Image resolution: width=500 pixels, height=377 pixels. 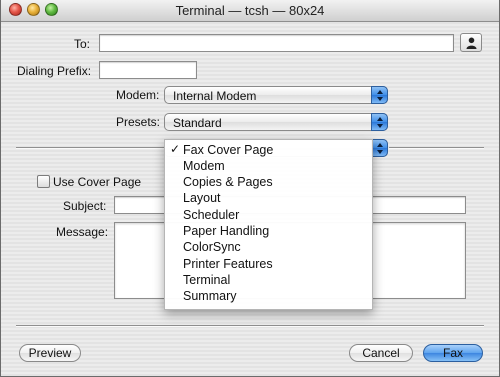 I want to click on menu-item-modem: Modem, so click(x=268, y=166).